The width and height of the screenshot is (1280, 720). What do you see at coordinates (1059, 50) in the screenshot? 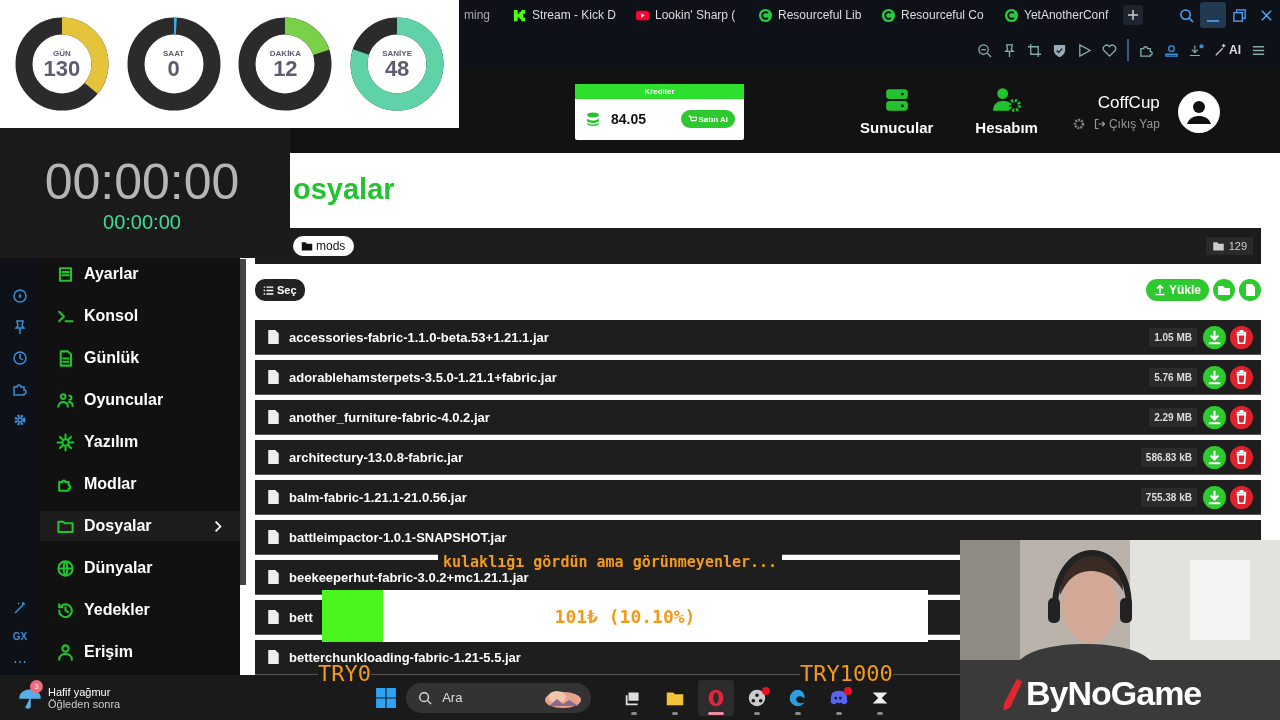
I see `shield-icon` at bounding box center [1059, 50].